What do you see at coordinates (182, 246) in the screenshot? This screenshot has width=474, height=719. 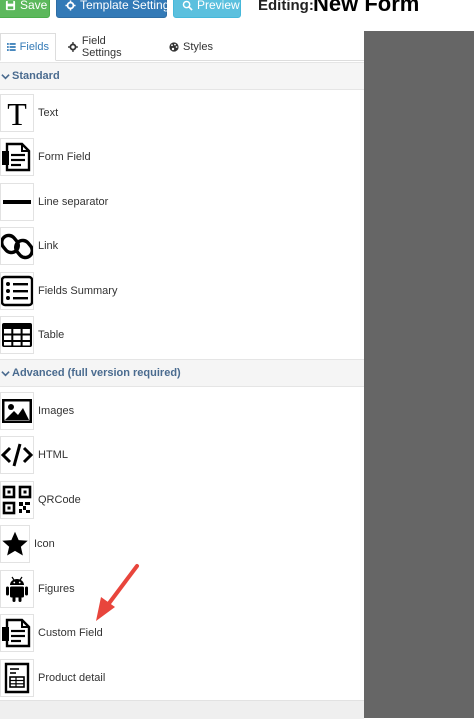 I see `field-item-link: Link` at bounding box center [182, 246].